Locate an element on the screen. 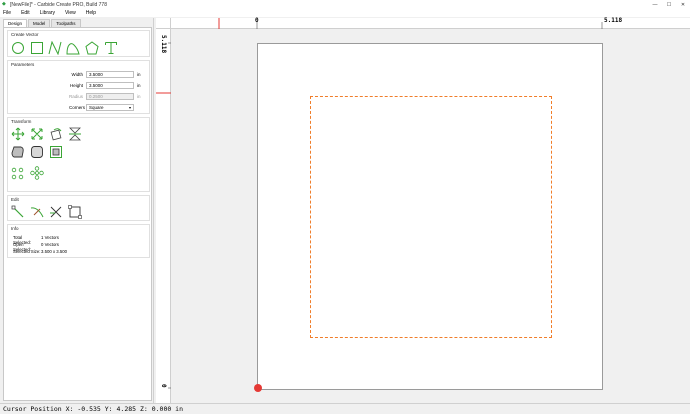 Image resolution: width=690 pixels, height=414 pixels. width-field: 3.5000 is located at coordinates (110, 74).